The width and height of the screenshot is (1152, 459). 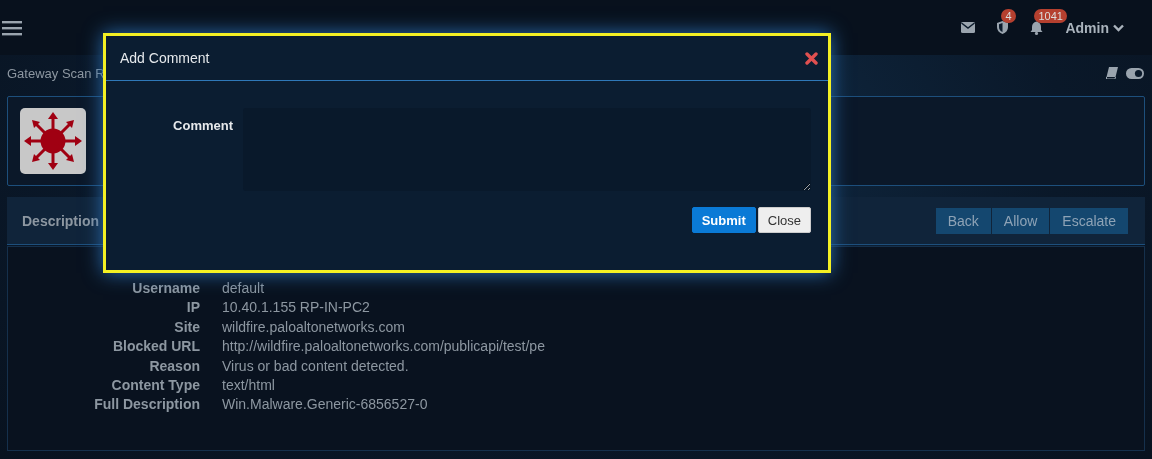 What do you see at coordinates (1008, 16) in the screenshot?
I see `notification-badge: 4` at bounding box center [1008, 16].